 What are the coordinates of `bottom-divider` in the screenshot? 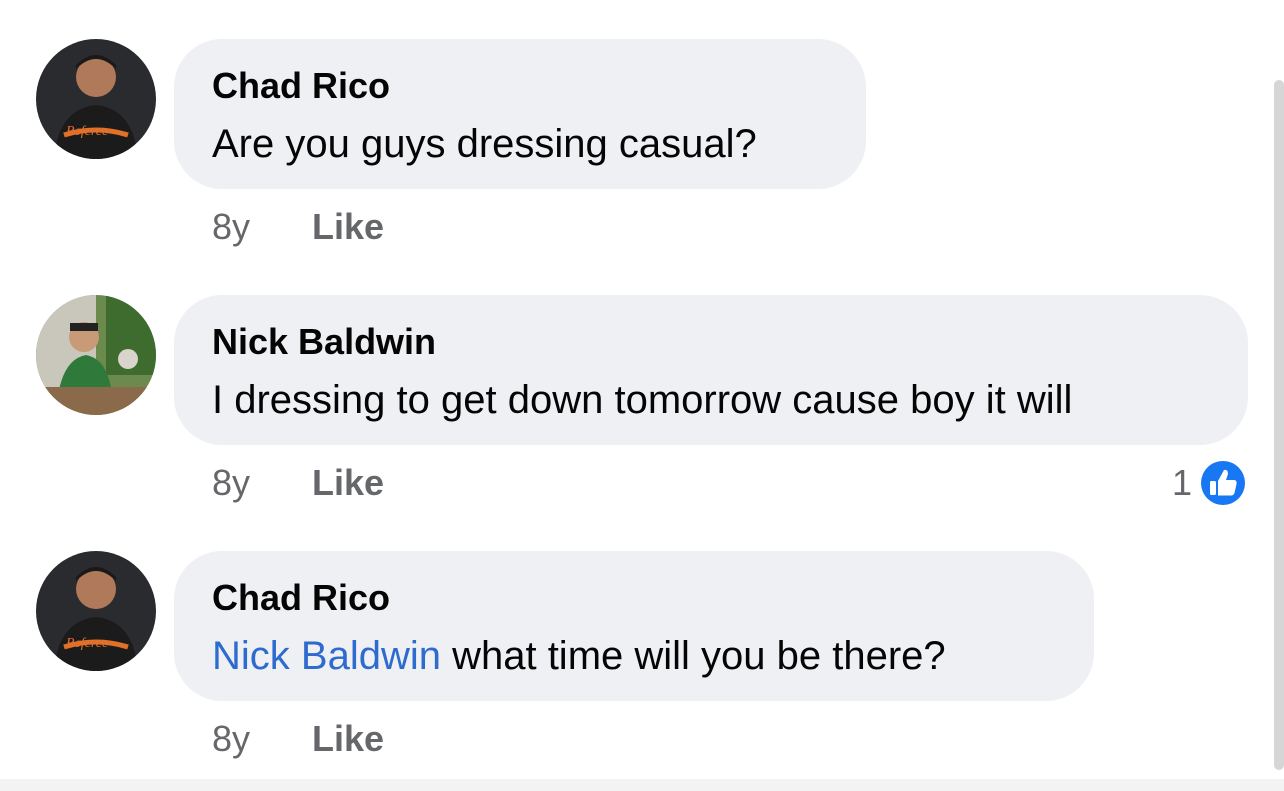 It's located at (642, 785).